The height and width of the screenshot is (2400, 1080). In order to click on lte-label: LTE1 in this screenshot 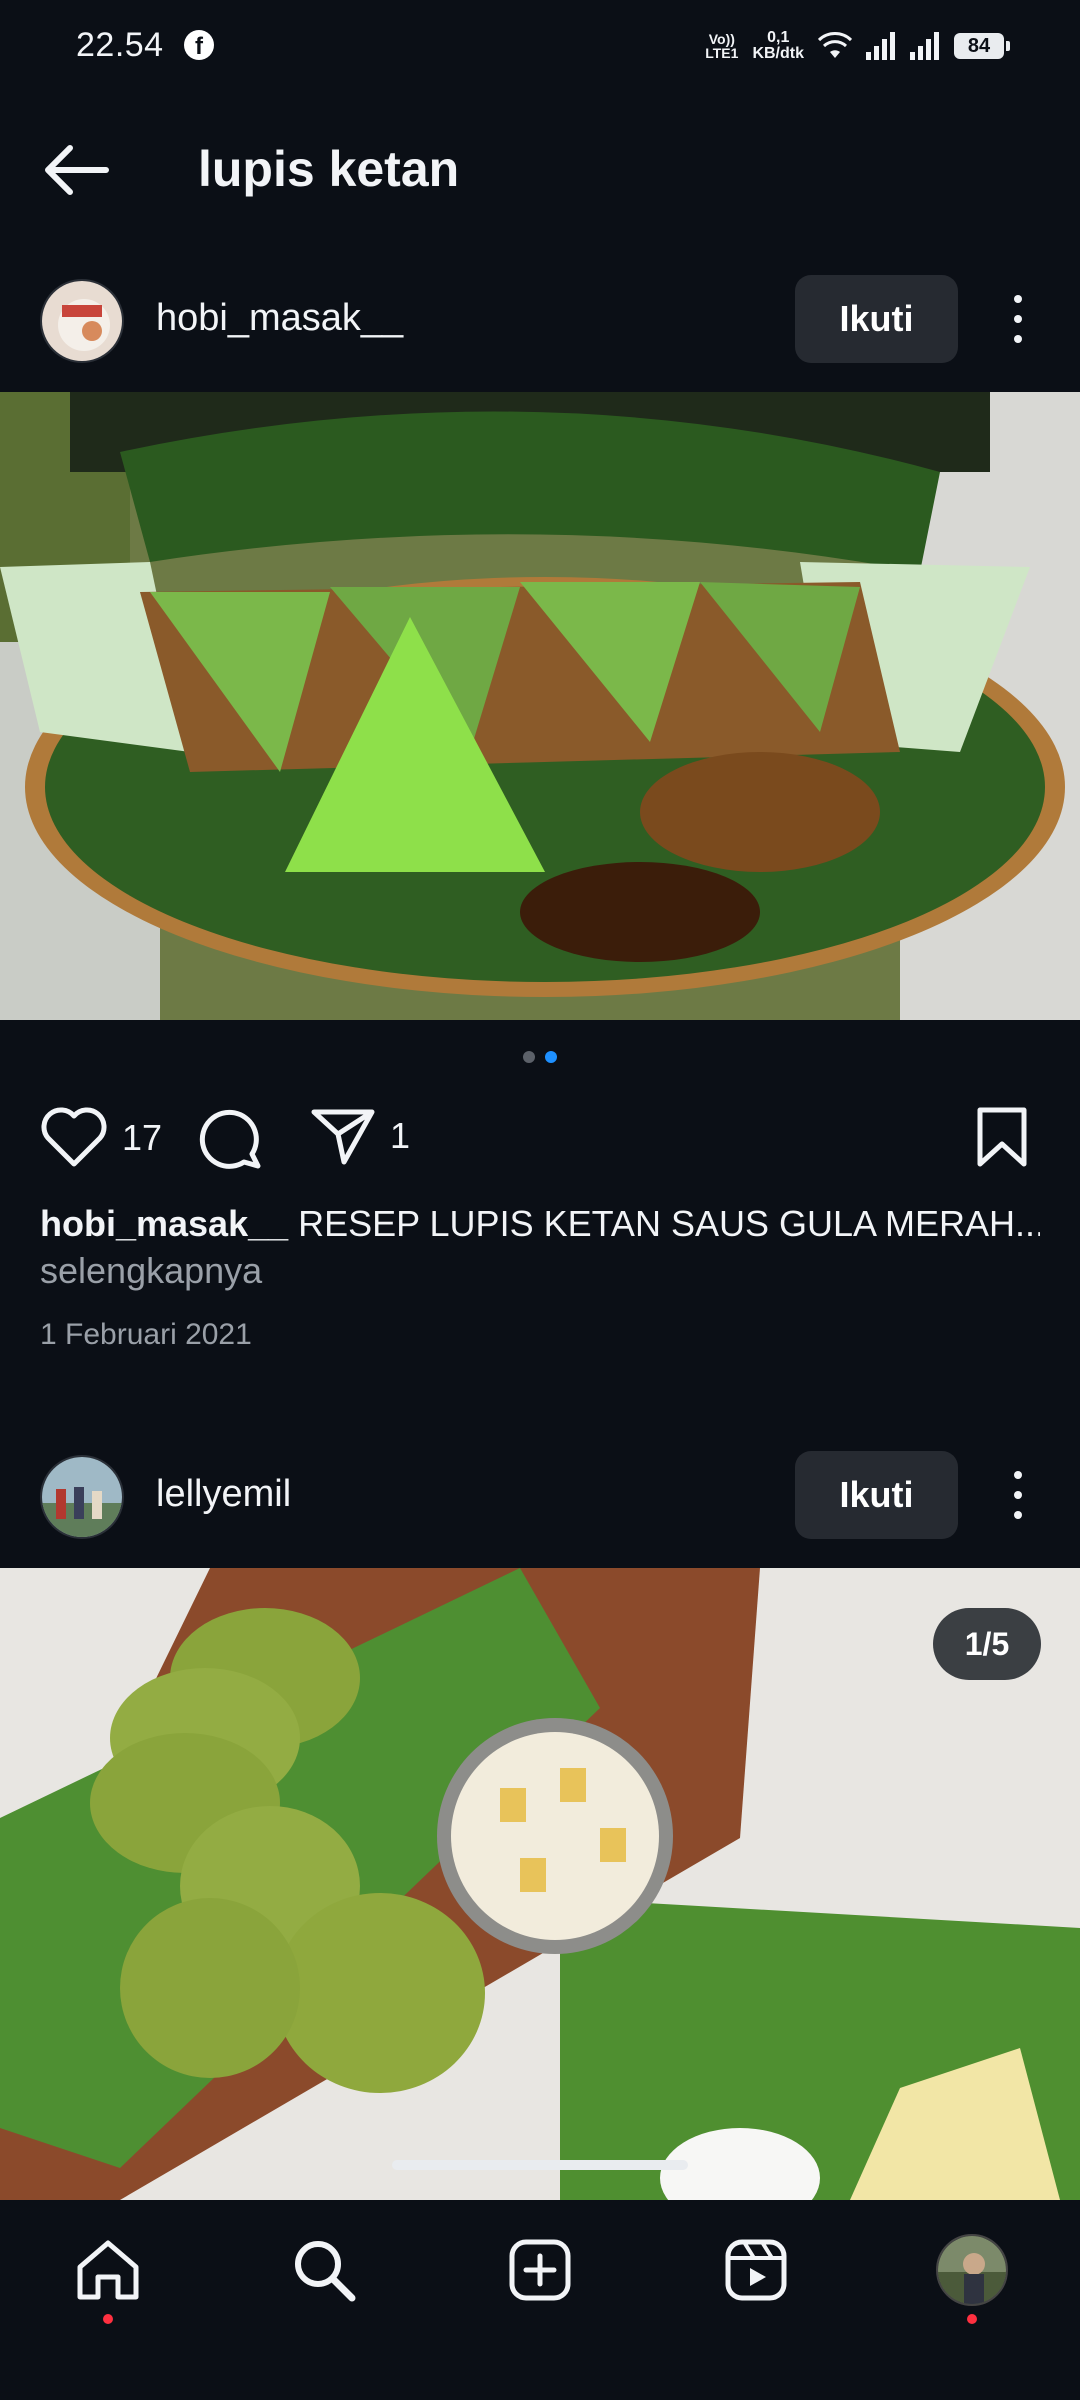, I will do `click(722, 53)`.